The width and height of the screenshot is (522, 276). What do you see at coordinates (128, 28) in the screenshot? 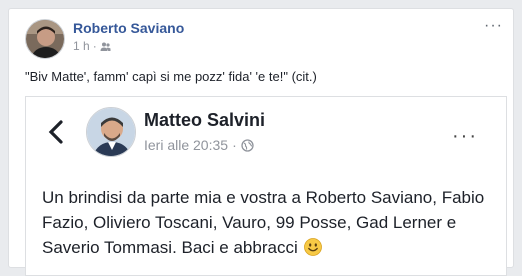
I see `author-name: Roberto Saviano` at bounding box center [128, 28].